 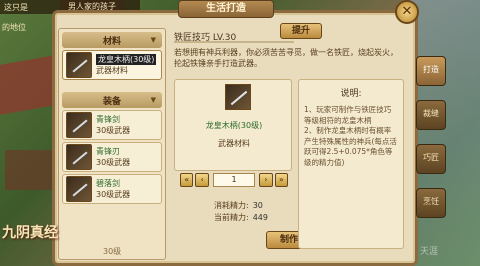 I want to click on last-button: », so click(x=281, y=180).